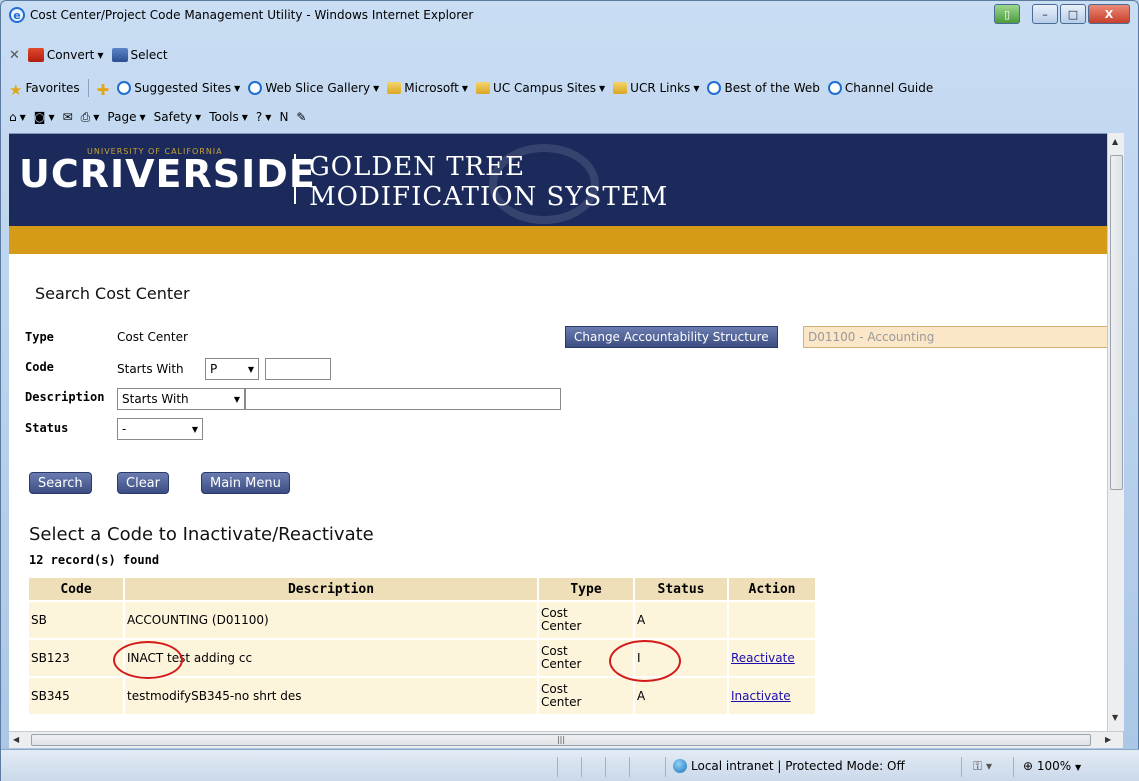 The height and width of the screenshot is (781, 1139). Describe the element at coordinates (181, 399) in the screenshot. I see `description-operator-select: Starts With ▼` at that location.